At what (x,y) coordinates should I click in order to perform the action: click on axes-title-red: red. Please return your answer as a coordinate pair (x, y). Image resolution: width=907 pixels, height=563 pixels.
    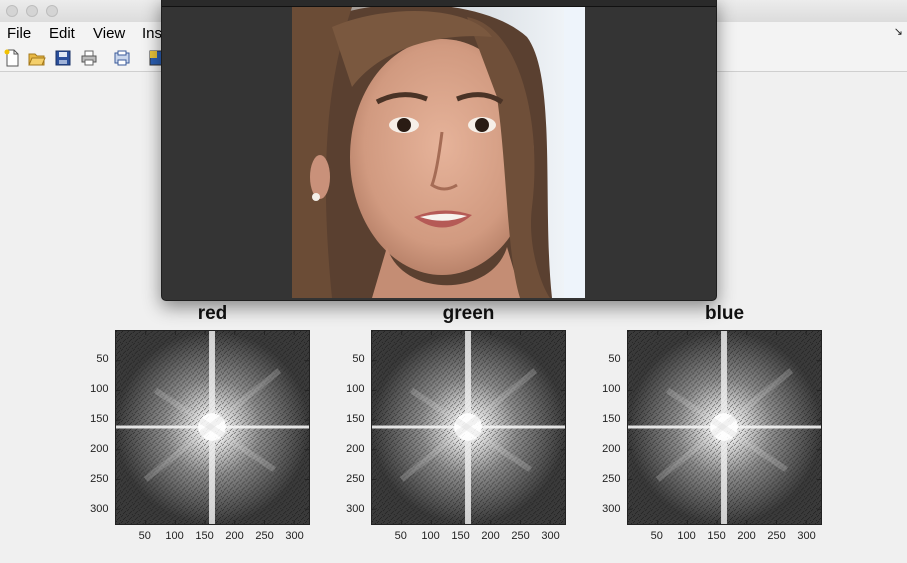
    Looking at the image, I should click on (212, 313).